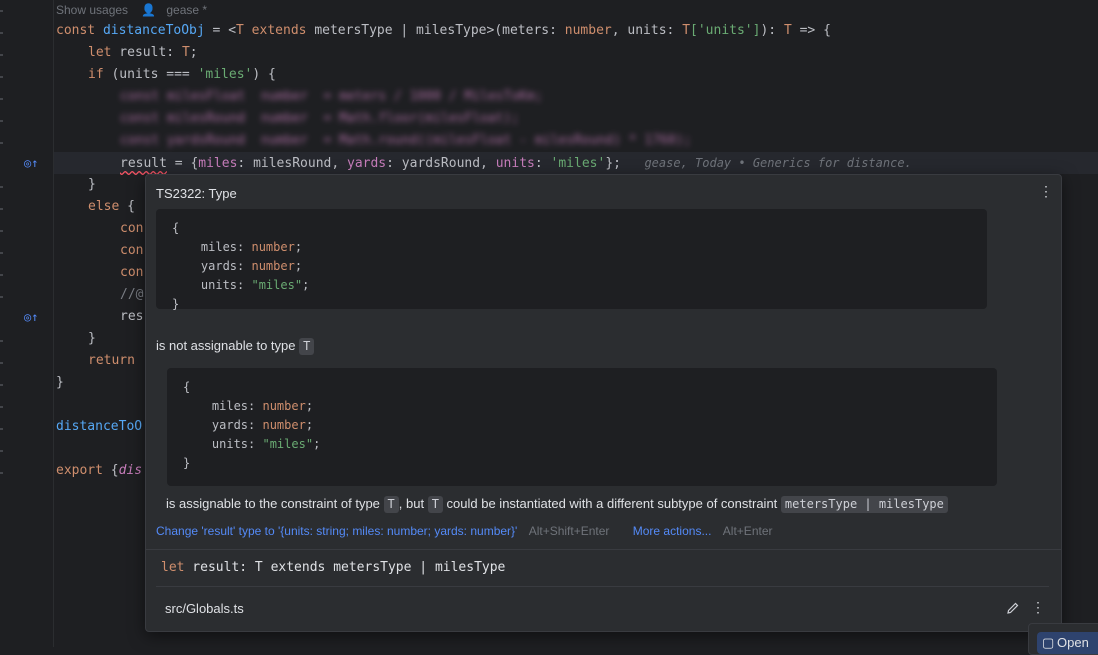 The height and width of the screenshot is (655, 1098). I want to click on code-line: let result: T;, so click(143, 52).